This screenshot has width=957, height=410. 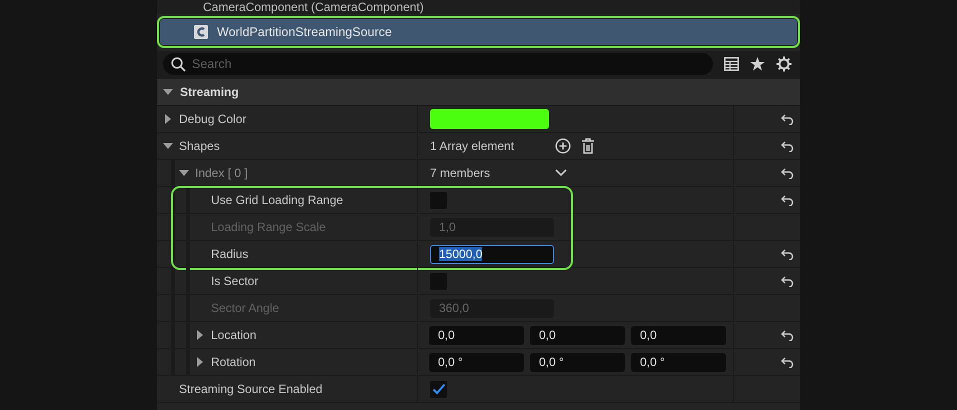 I want to click on table-icon, so click(x=731, y=64).